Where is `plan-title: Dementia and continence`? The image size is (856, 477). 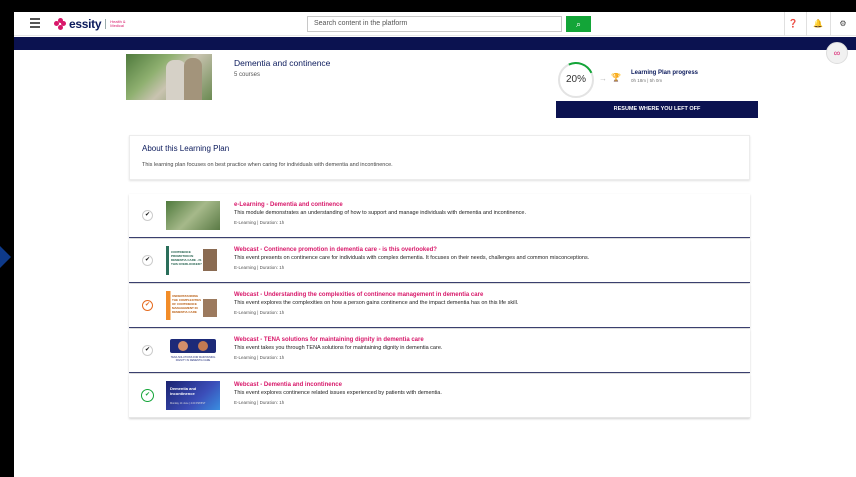
plan-title: Dementia and continence is located at coordinates (282, 63).